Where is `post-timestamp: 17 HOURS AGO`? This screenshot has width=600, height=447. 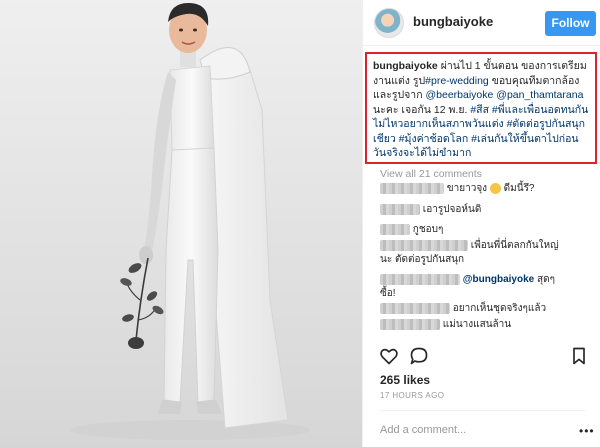 post-timestamp: 17 HOURS AGO is located at coordinates (412, 395).